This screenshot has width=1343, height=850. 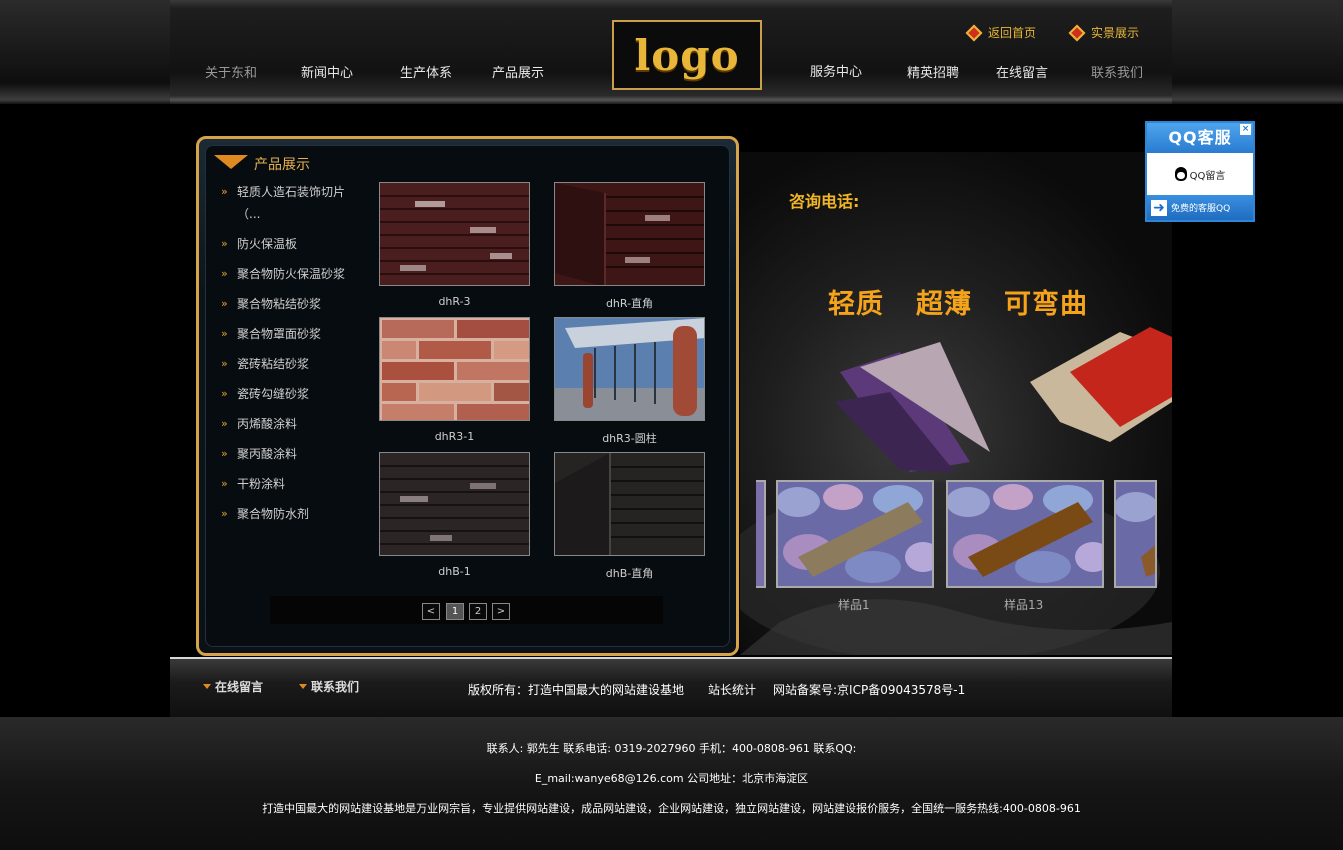 What do you see at coordinates (761, 534) in the screenshot?
I see `slide-partial-left` at bounding box center [761, 534].